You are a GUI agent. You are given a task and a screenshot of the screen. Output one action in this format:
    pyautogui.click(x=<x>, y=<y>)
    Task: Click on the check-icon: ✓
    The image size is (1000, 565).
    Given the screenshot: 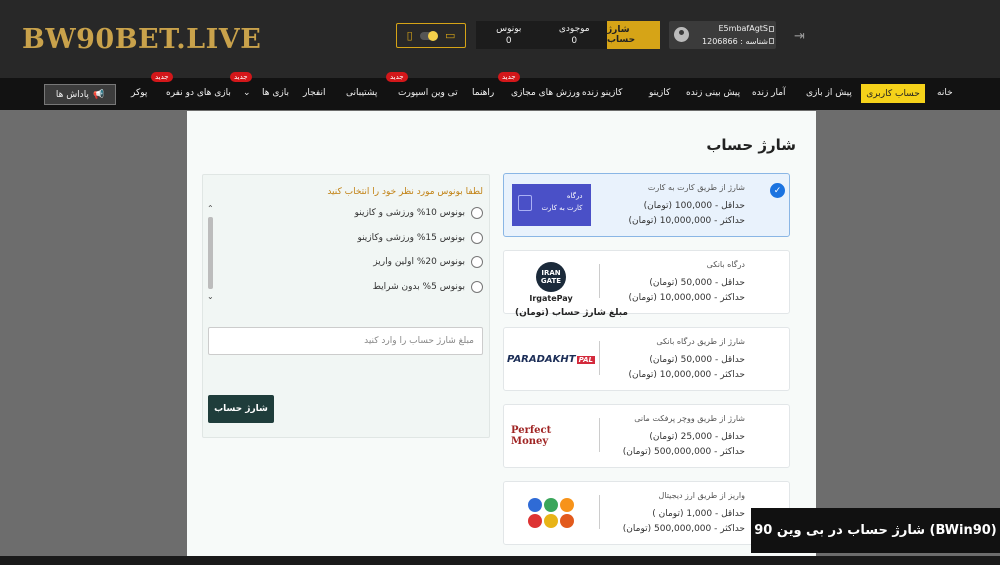 What is the action you would take?
    pyautogui.click(x=777, y=190)
    